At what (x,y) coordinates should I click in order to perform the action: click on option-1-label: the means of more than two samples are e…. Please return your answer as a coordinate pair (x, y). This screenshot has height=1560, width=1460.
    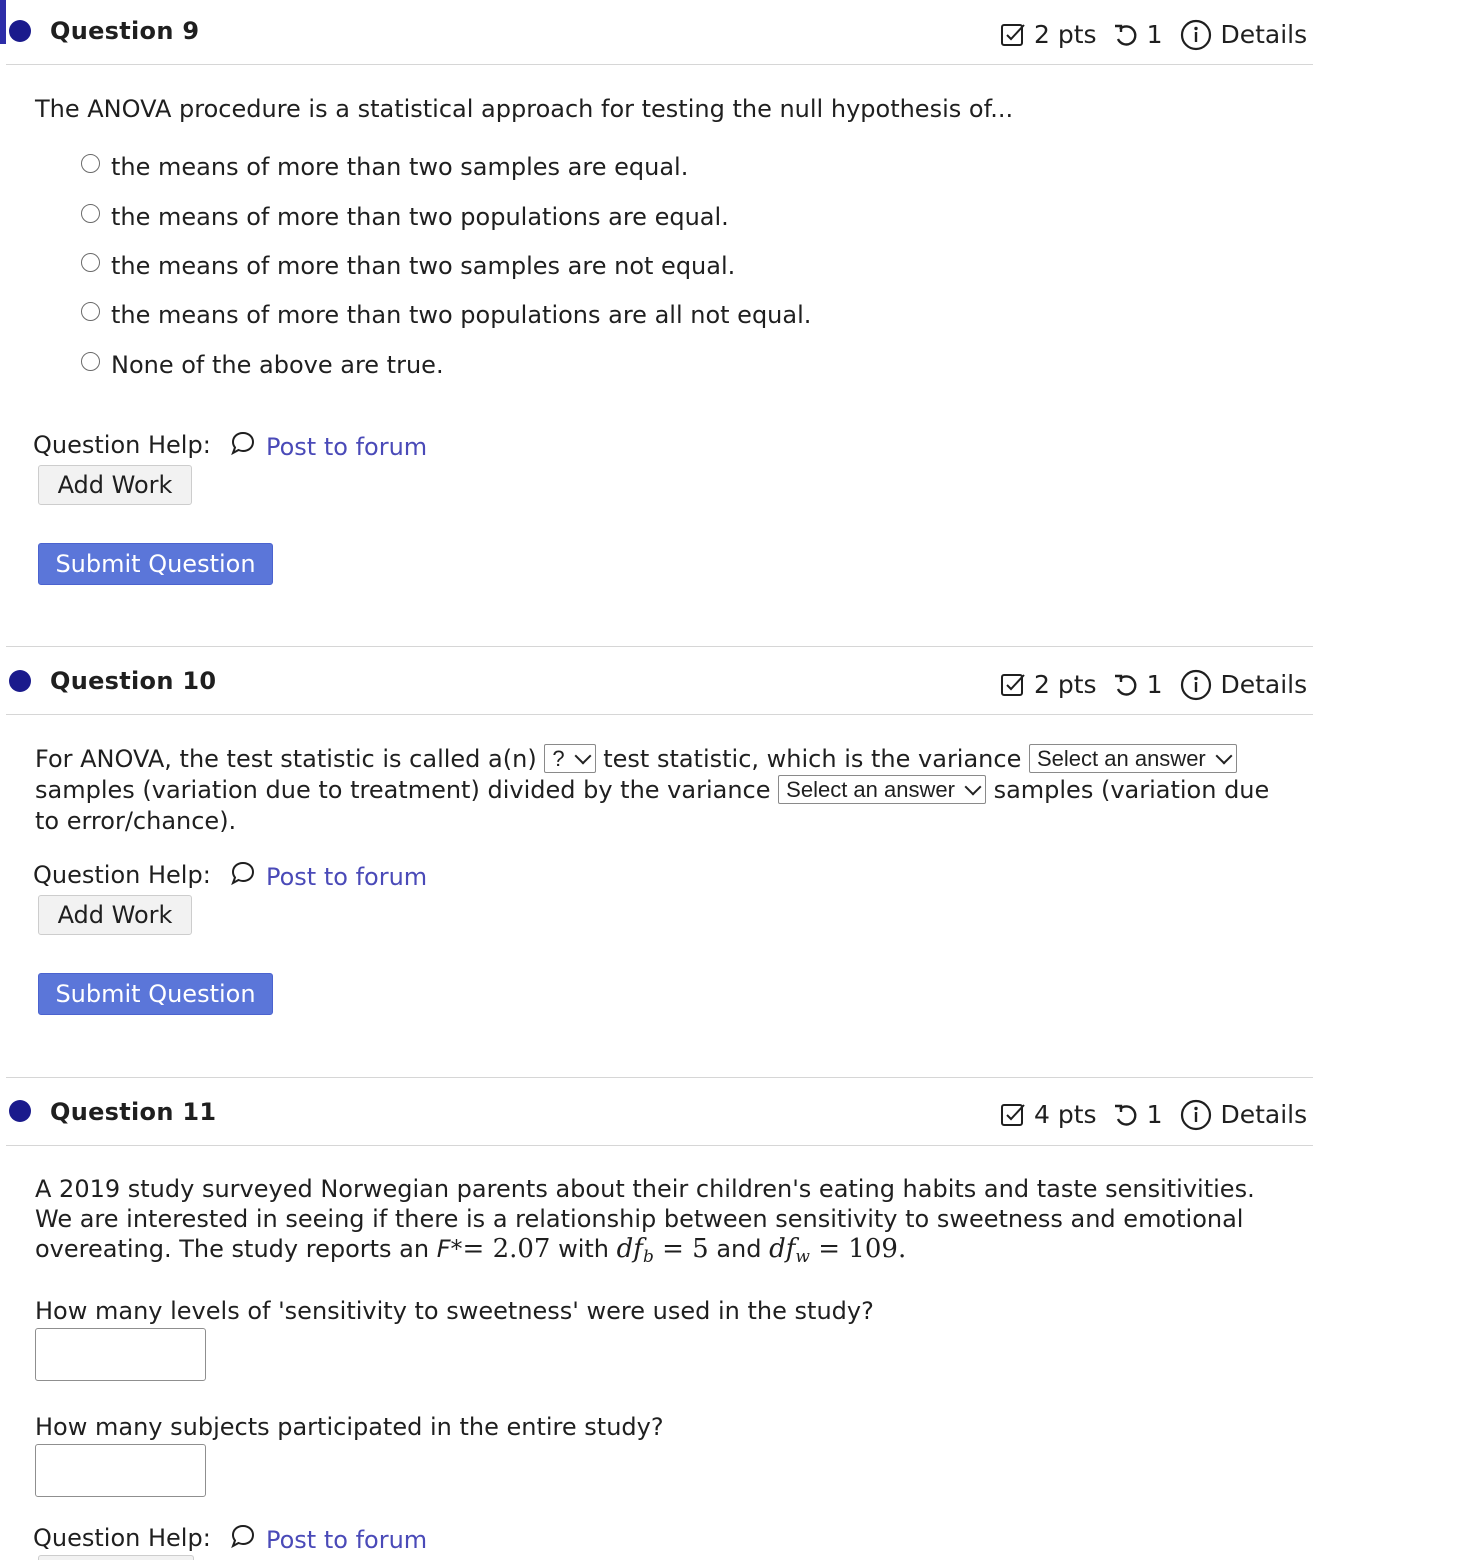
    Looking at the image, I should click on (399, 167).